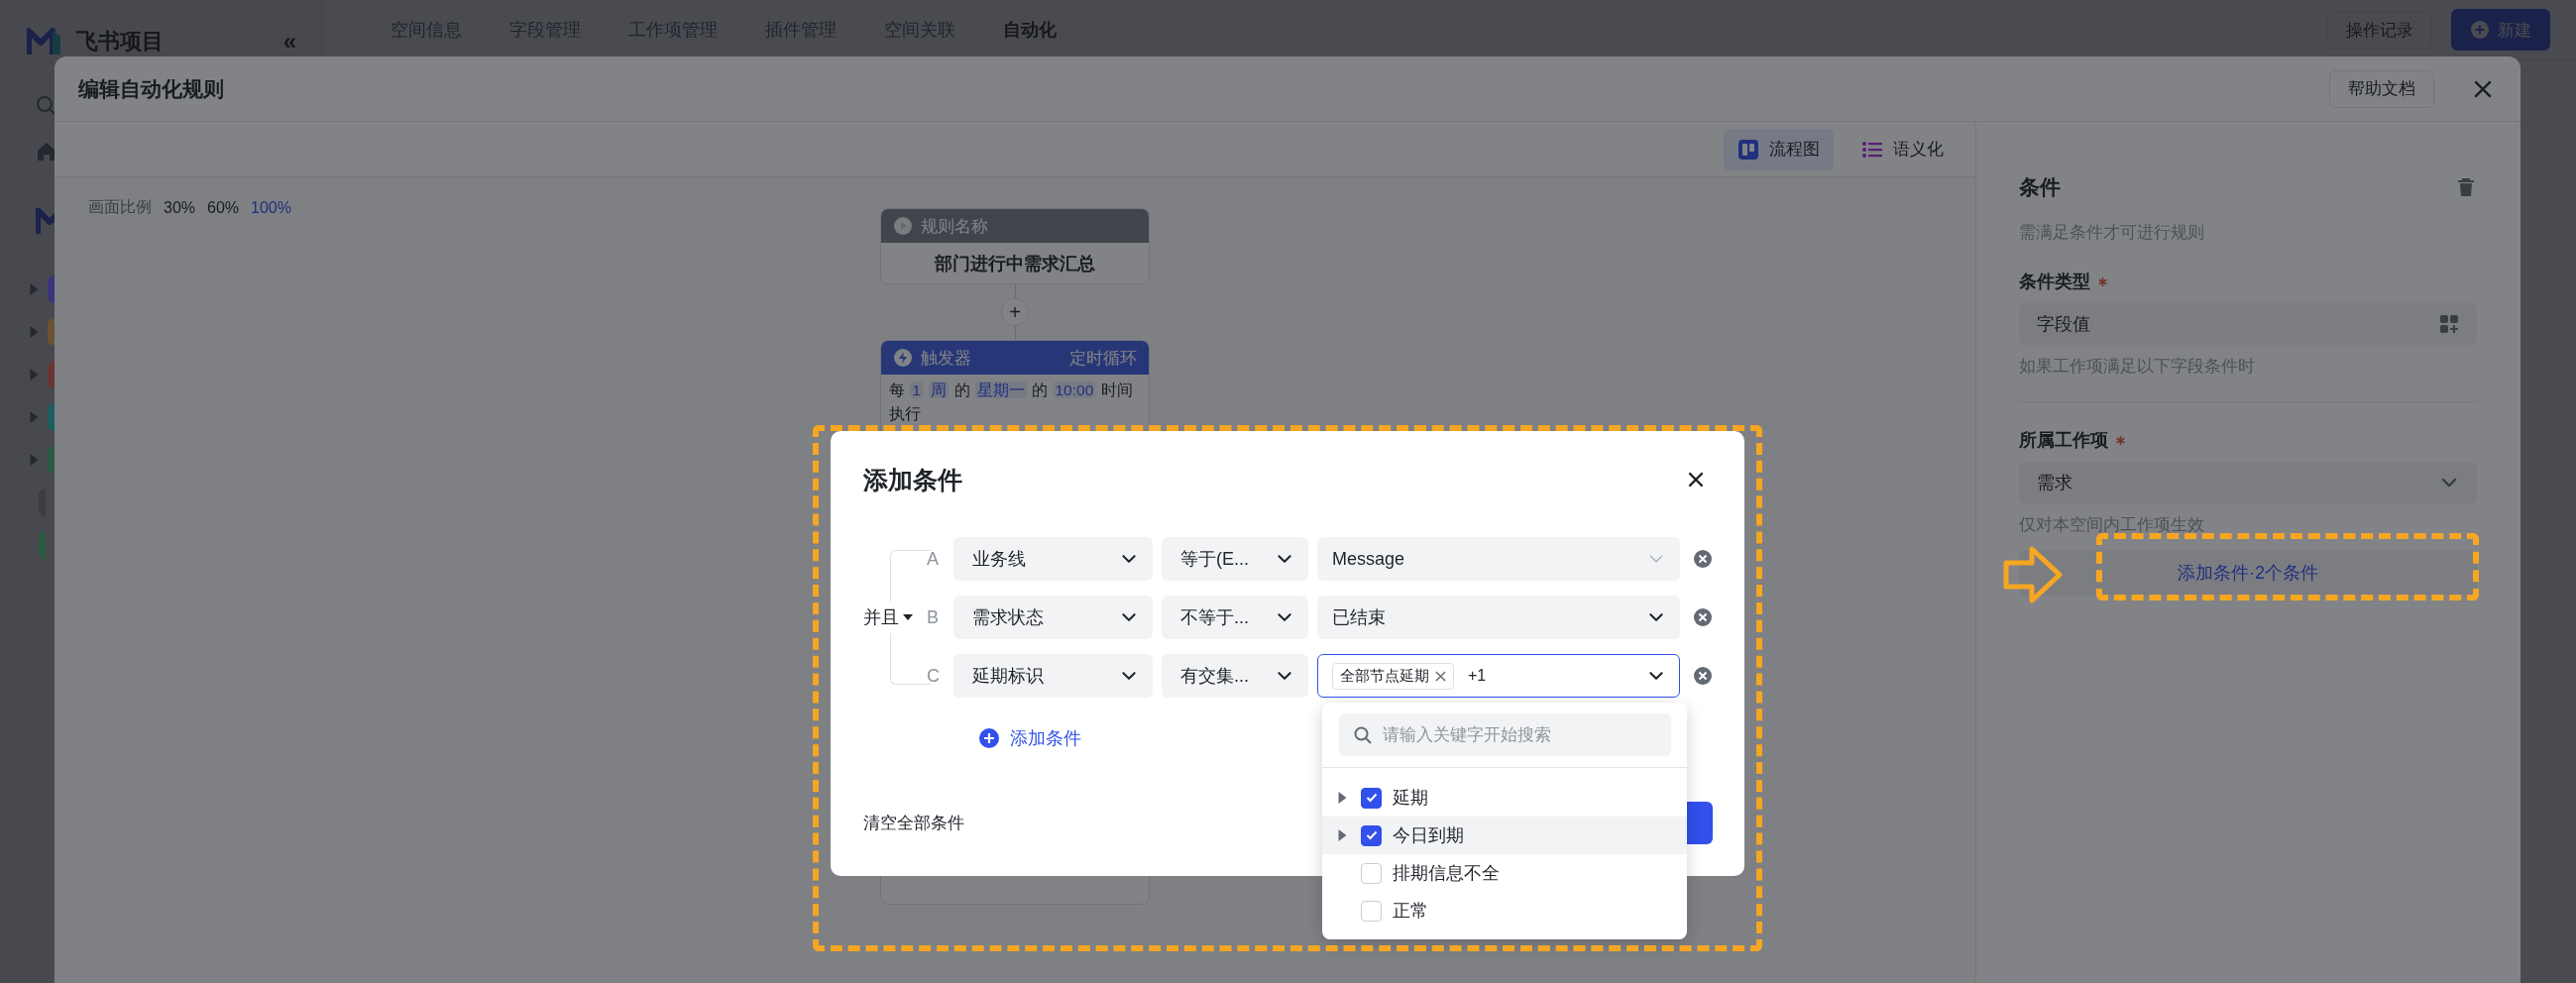 Image resolution: width=2576 pixels, height=983 pixels. What do you see at coordinates (2033, 574) in the screenshot?
I see `arrow-right-icon` at bounding box center [2033, 574].